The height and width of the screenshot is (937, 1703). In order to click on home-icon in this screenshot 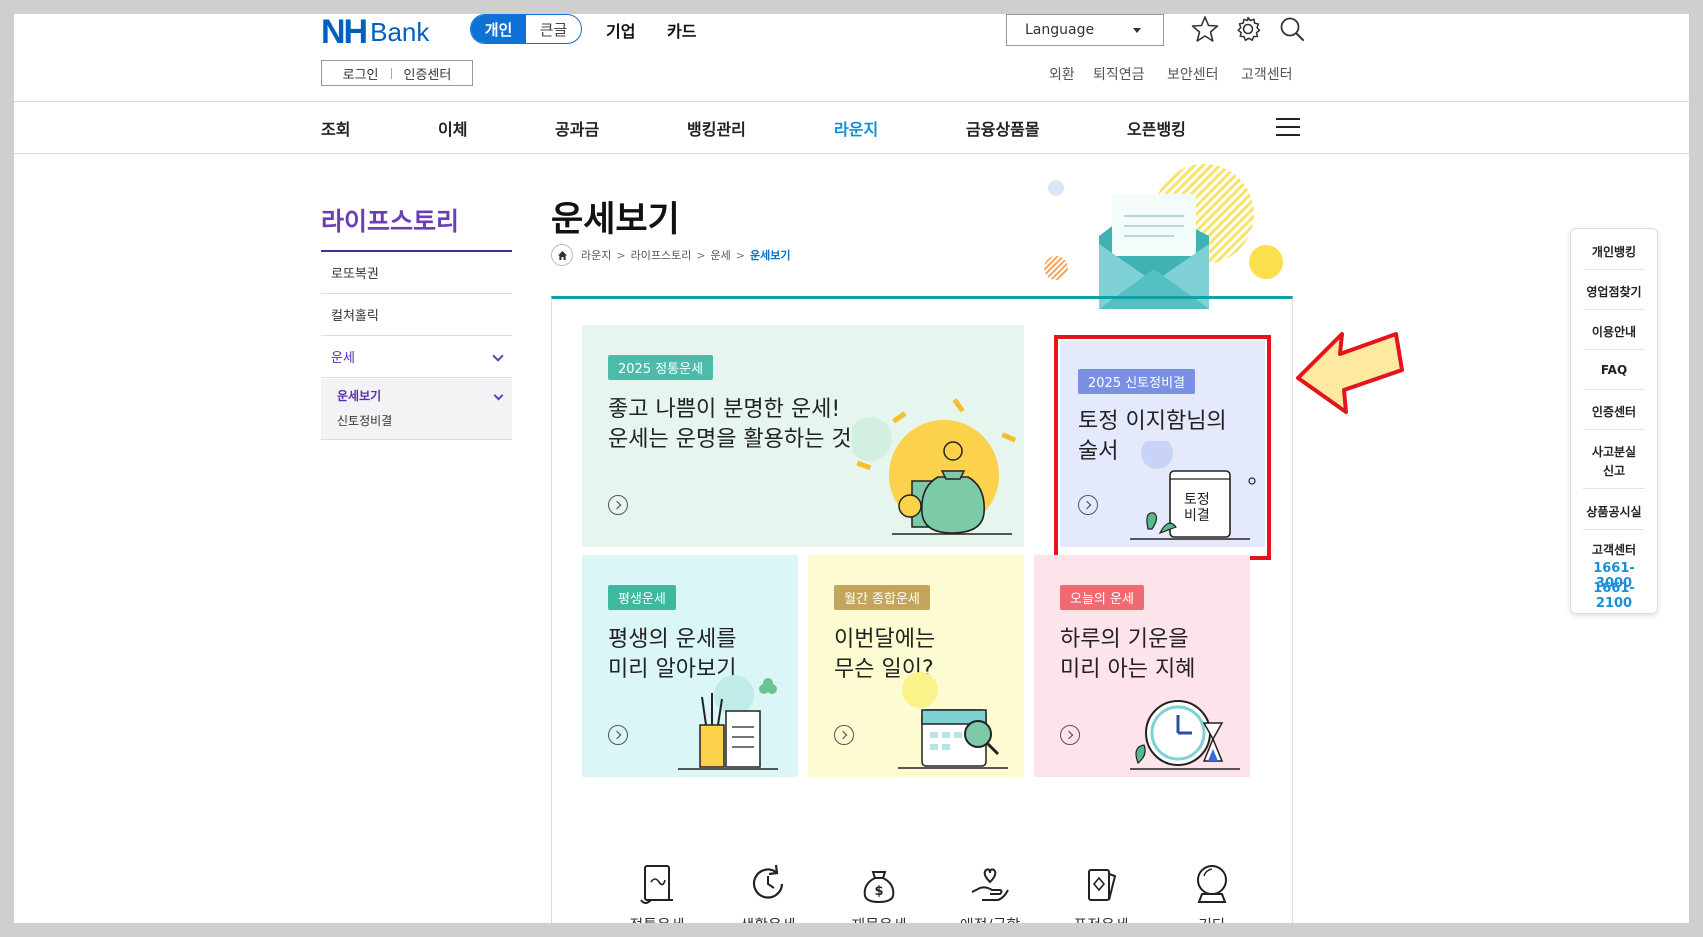, I will do `click(562, 255)`.